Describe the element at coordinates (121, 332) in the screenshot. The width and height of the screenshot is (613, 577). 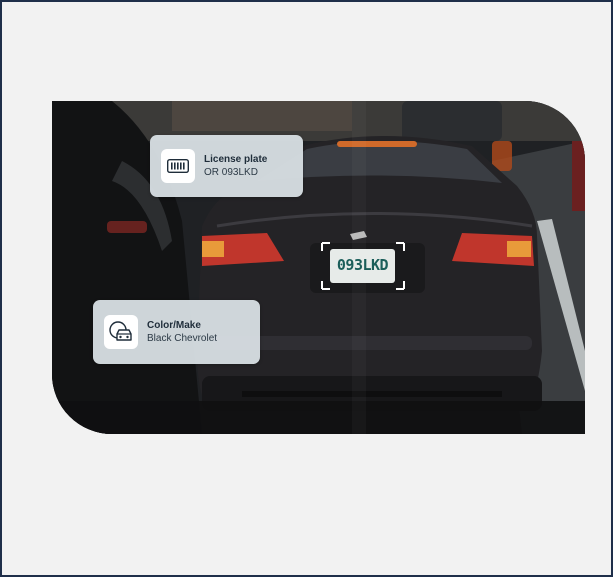
I see `car-color-icon` at that location.